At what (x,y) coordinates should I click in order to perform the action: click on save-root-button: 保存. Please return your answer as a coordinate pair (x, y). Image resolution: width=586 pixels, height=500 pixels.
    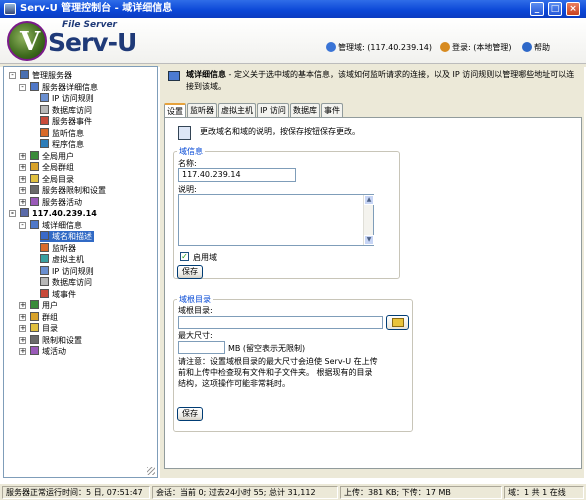
    Looking at the image, I should click on (190, 414).